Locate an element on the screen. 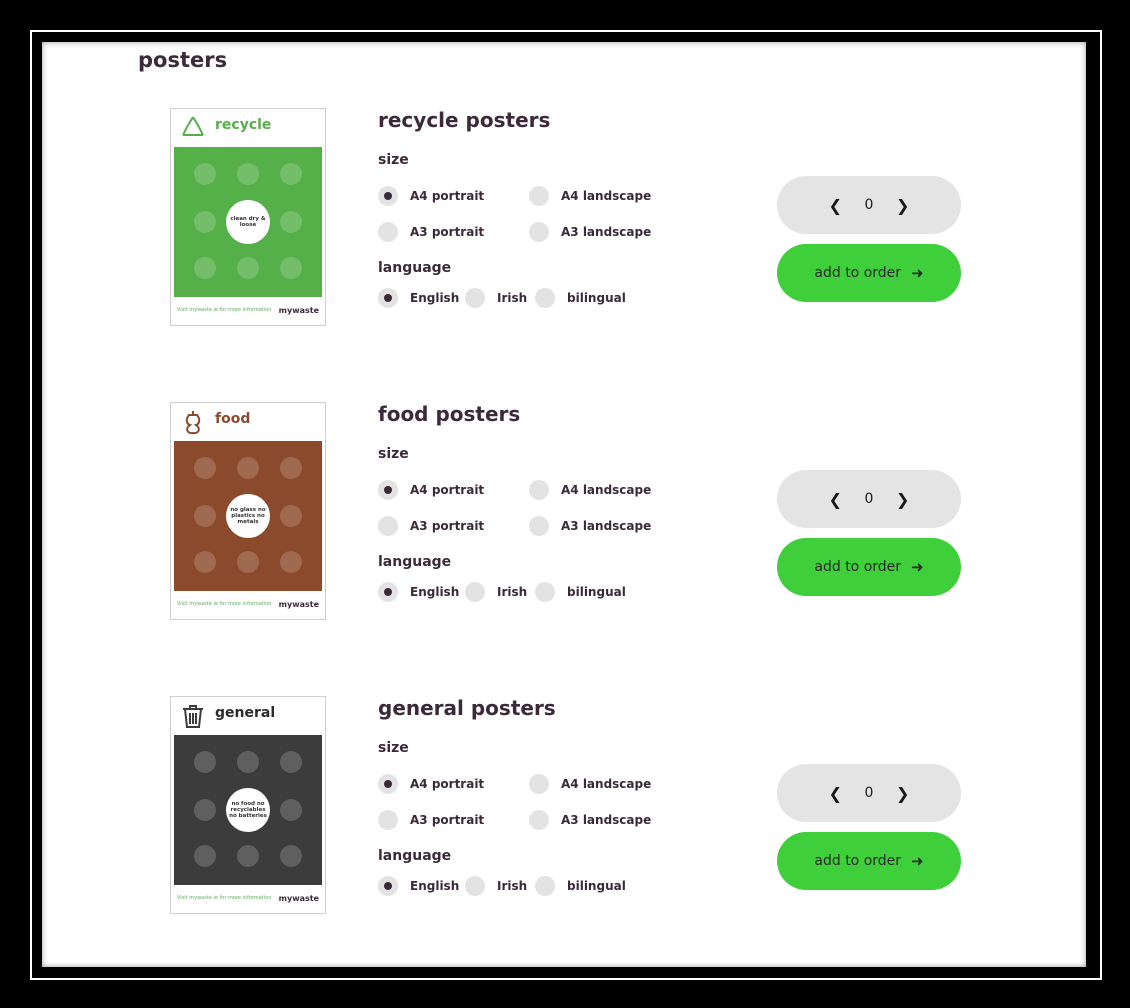 The height and width of the screenshot is (1008, 1130). poster-thumbnail-title: general is located at coordinates (245, 713).